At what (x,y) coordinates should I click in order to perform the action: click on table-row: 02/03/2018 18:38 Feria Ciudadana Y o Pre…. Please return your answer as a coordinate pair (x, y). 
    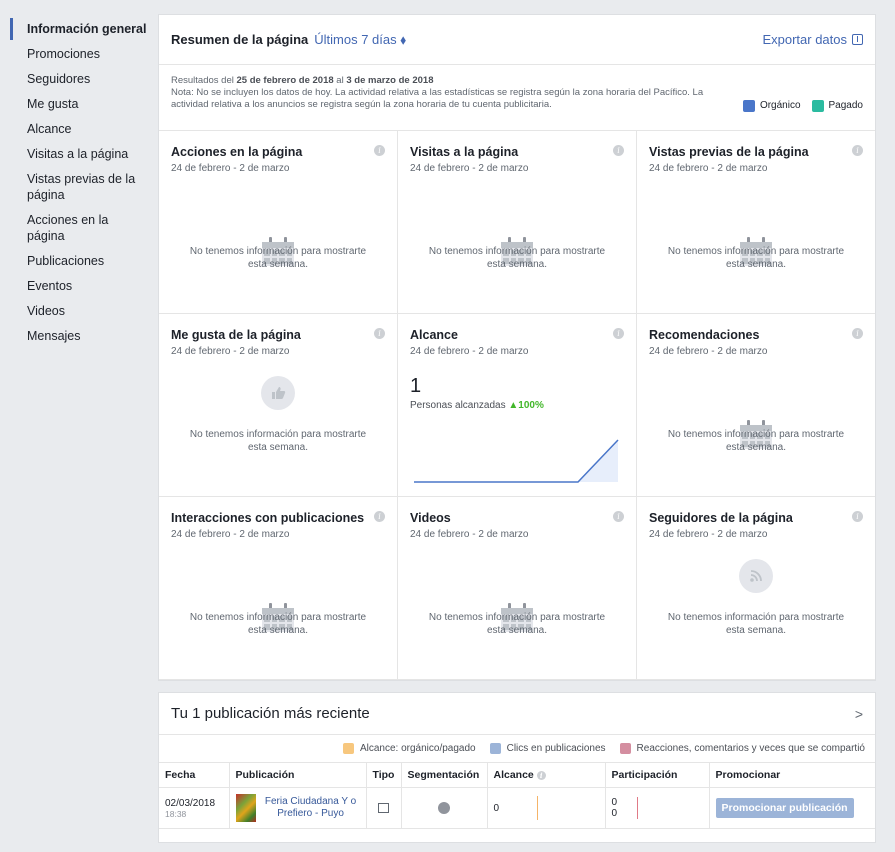
    Looking at the image, I should click on (517, 808).